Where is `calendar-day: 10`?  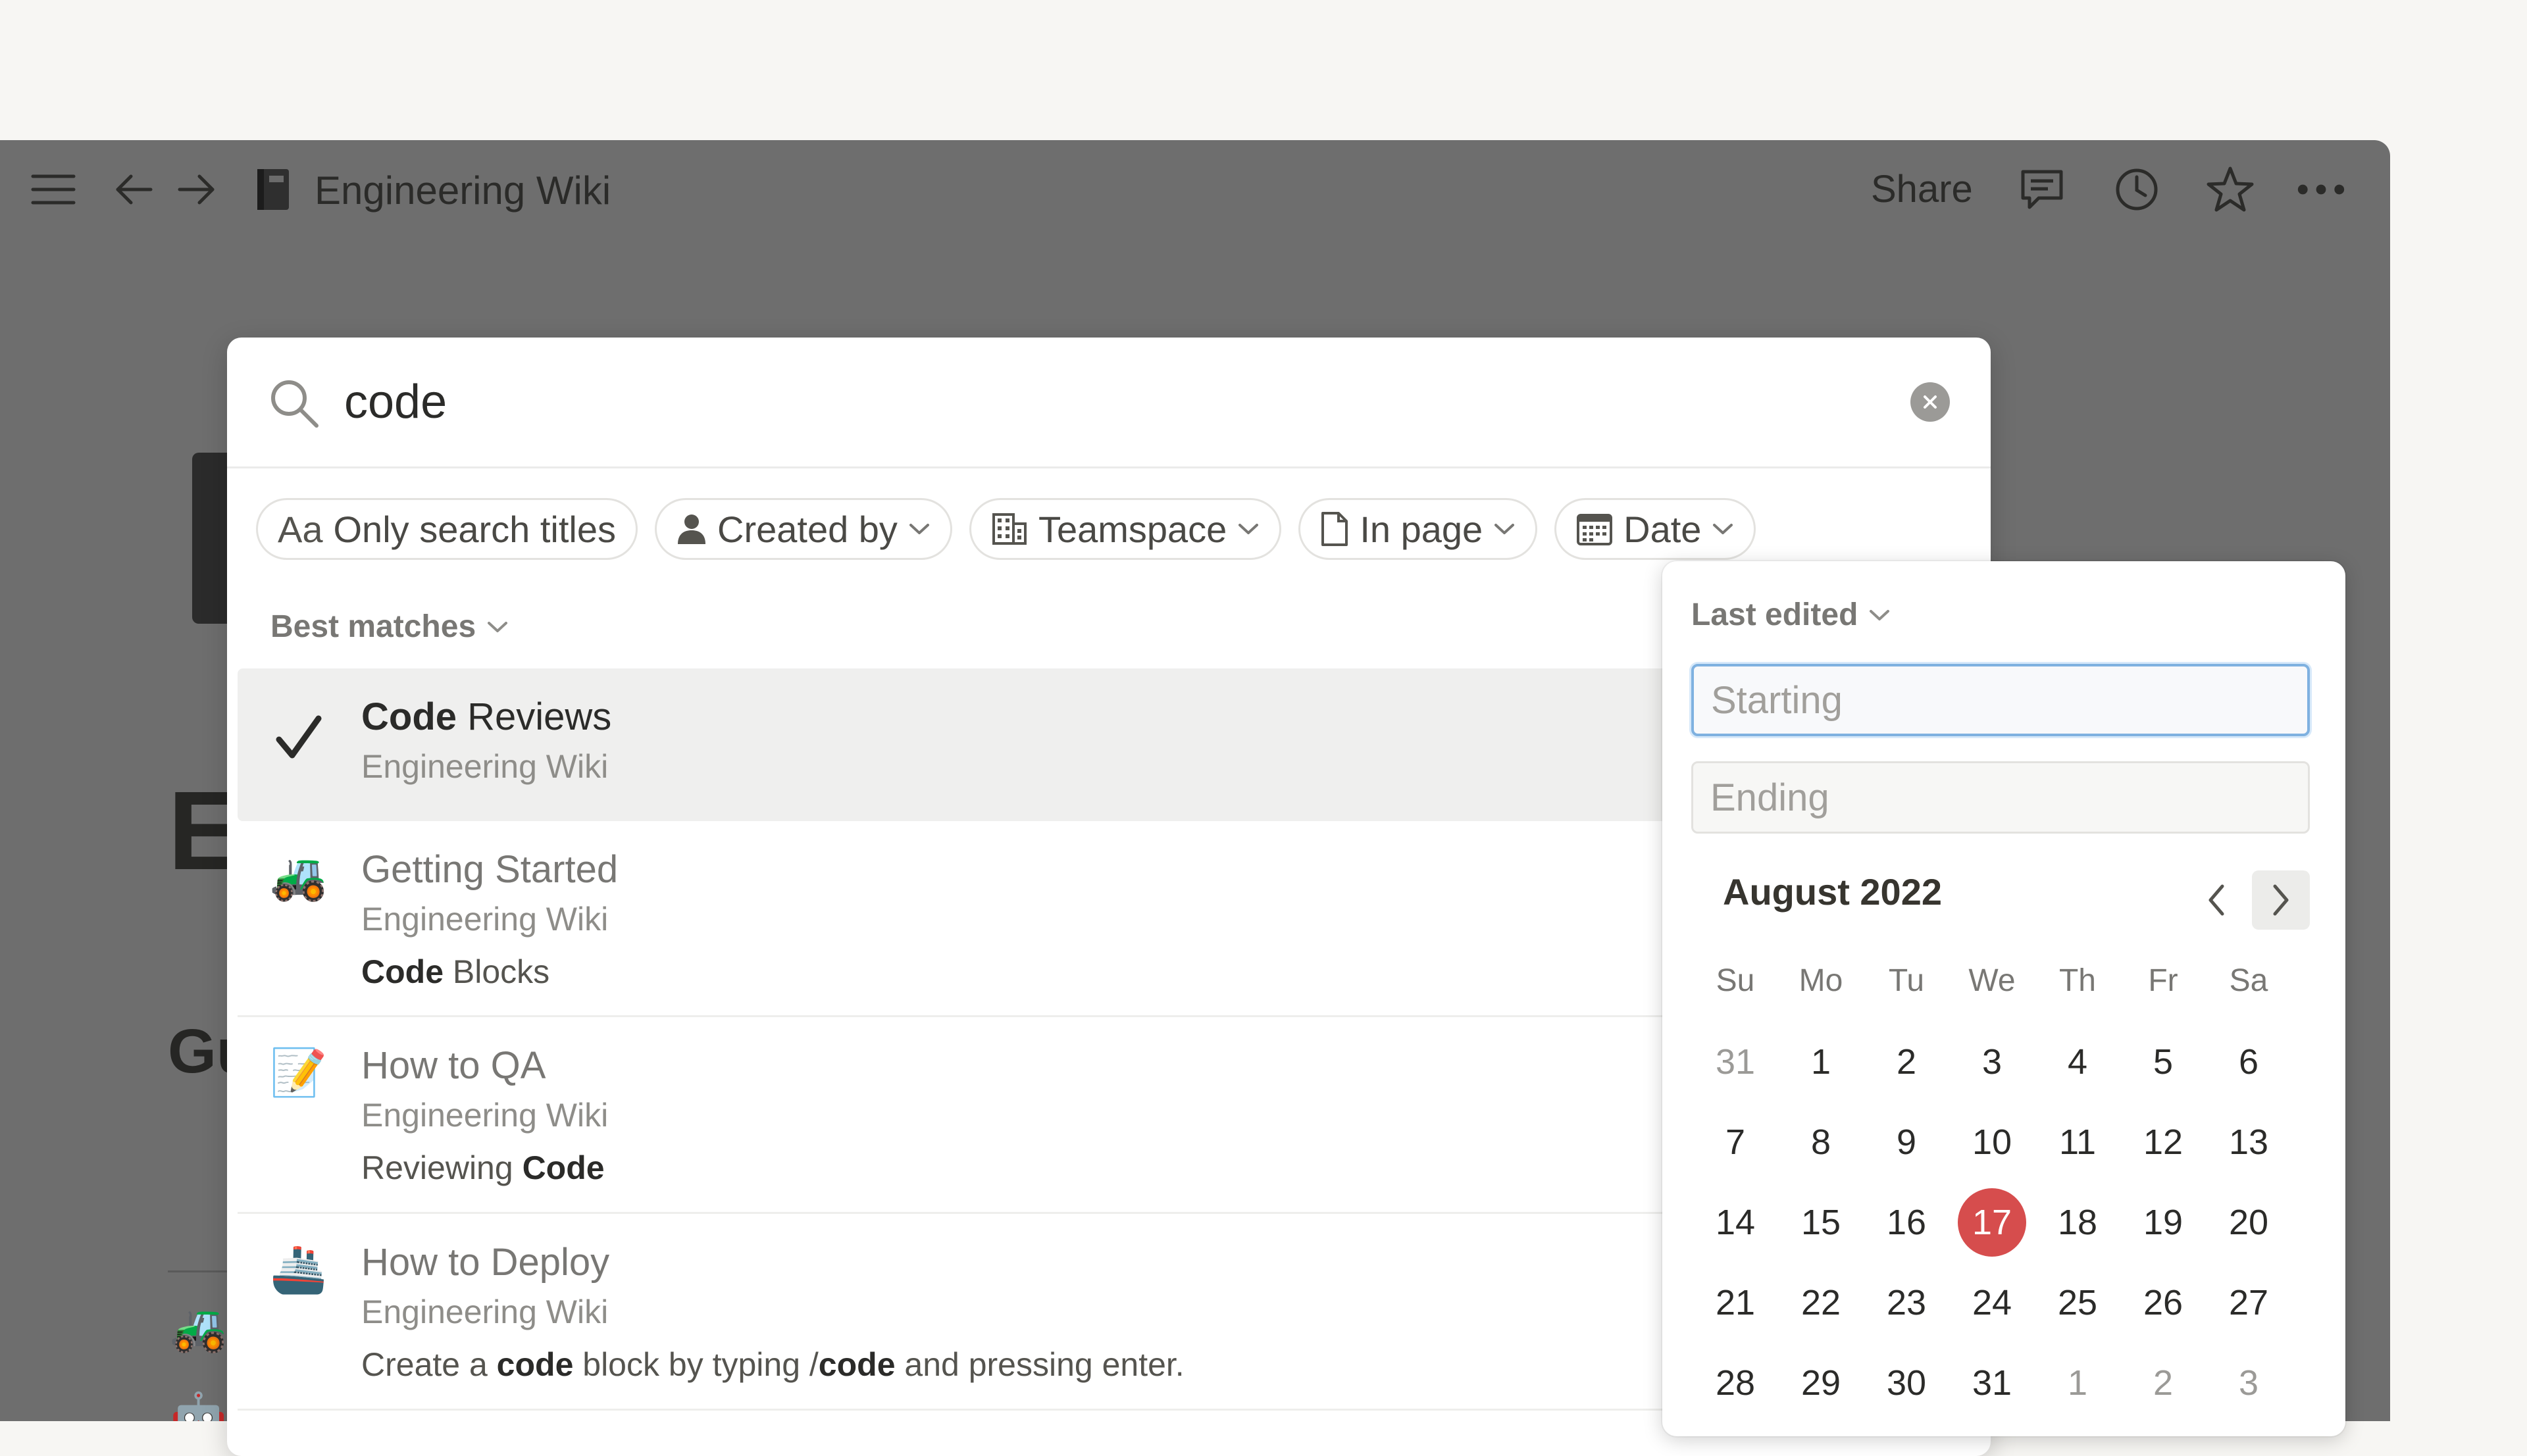
calendar-day: 10 is located at coordinates (1992, 1142).